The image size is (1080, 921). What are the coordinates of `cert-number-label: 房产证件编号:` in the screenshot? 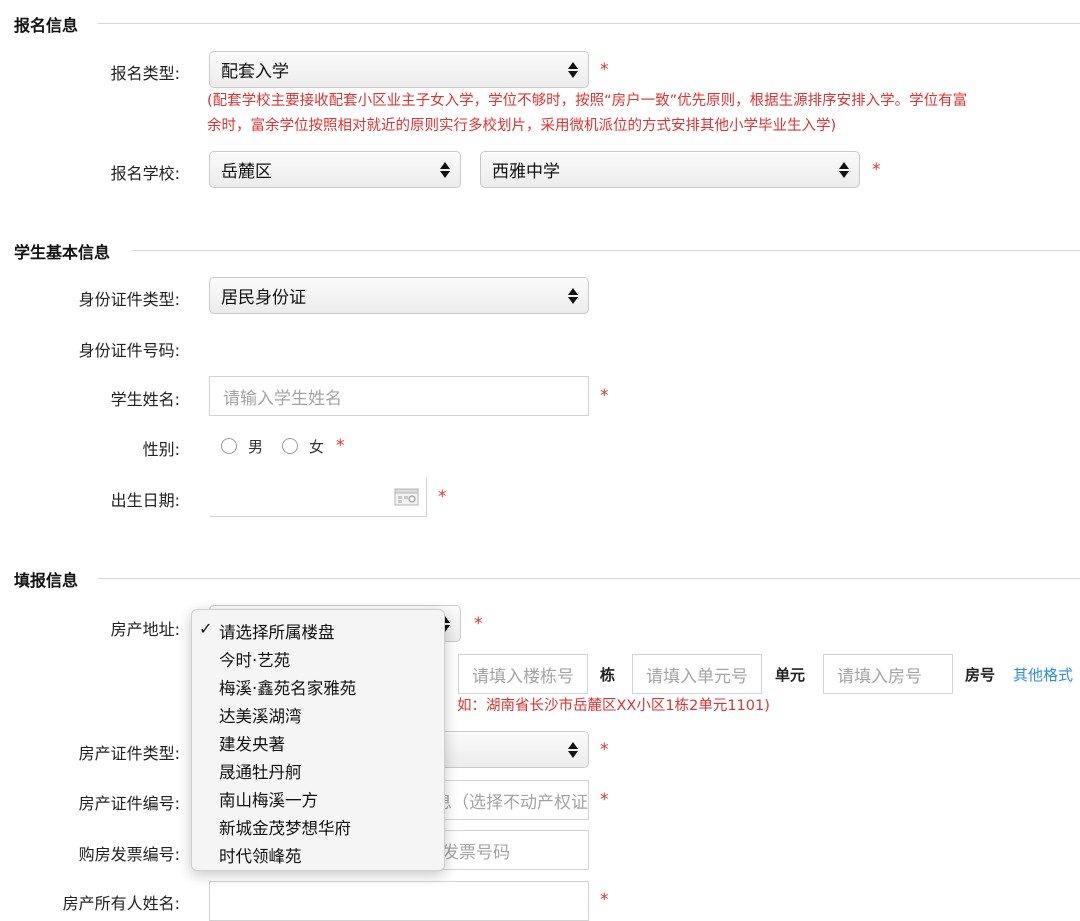 It's located at (129, 803).